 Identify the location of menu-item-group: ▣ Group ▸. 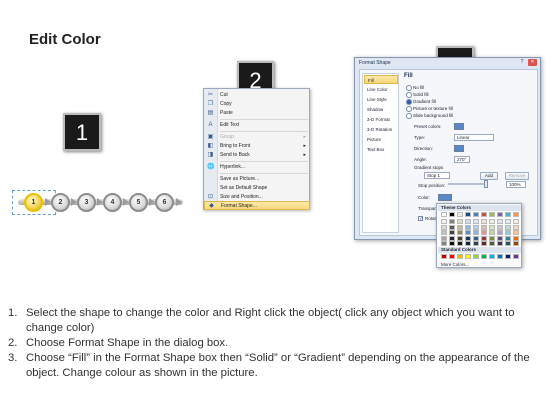
(257, 137).